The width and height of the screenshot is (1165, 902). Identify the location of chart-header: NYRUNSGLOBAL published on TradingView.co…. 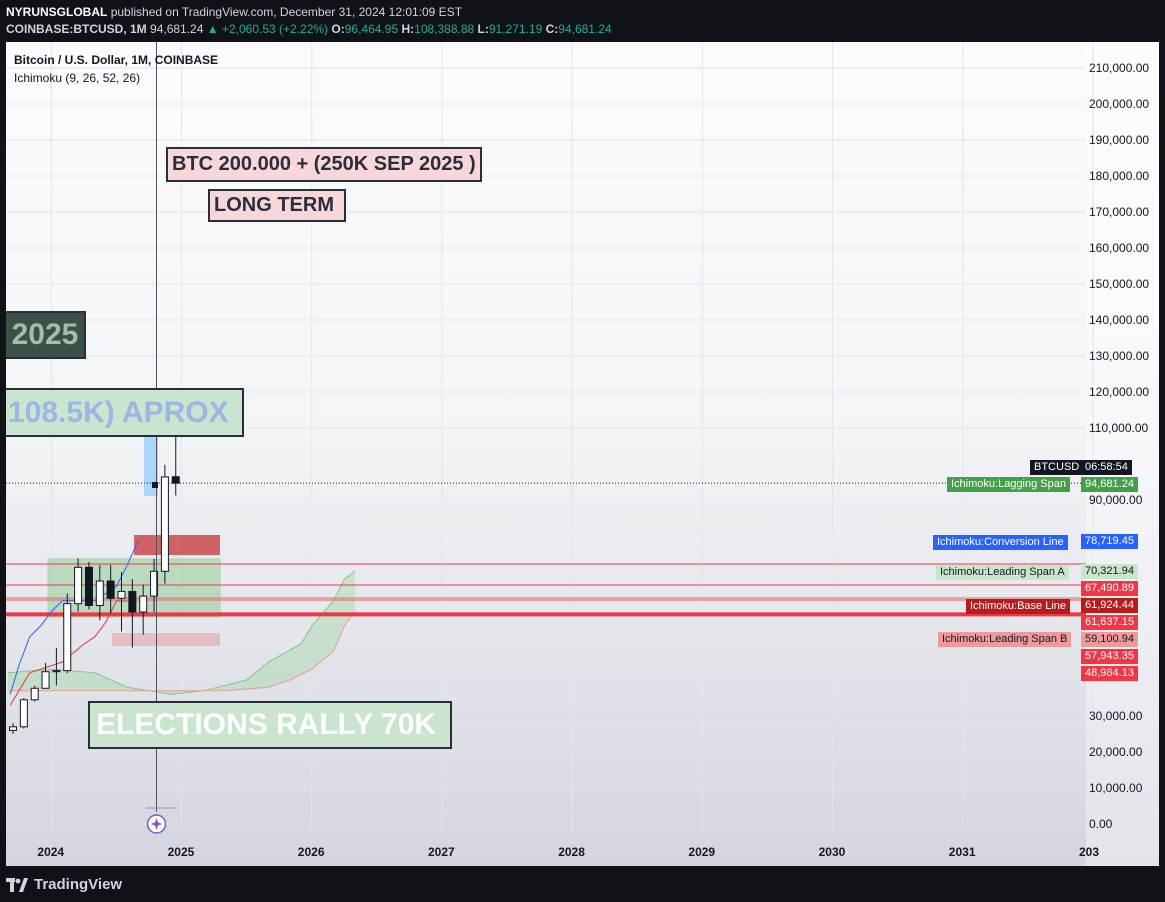
(582, 21).